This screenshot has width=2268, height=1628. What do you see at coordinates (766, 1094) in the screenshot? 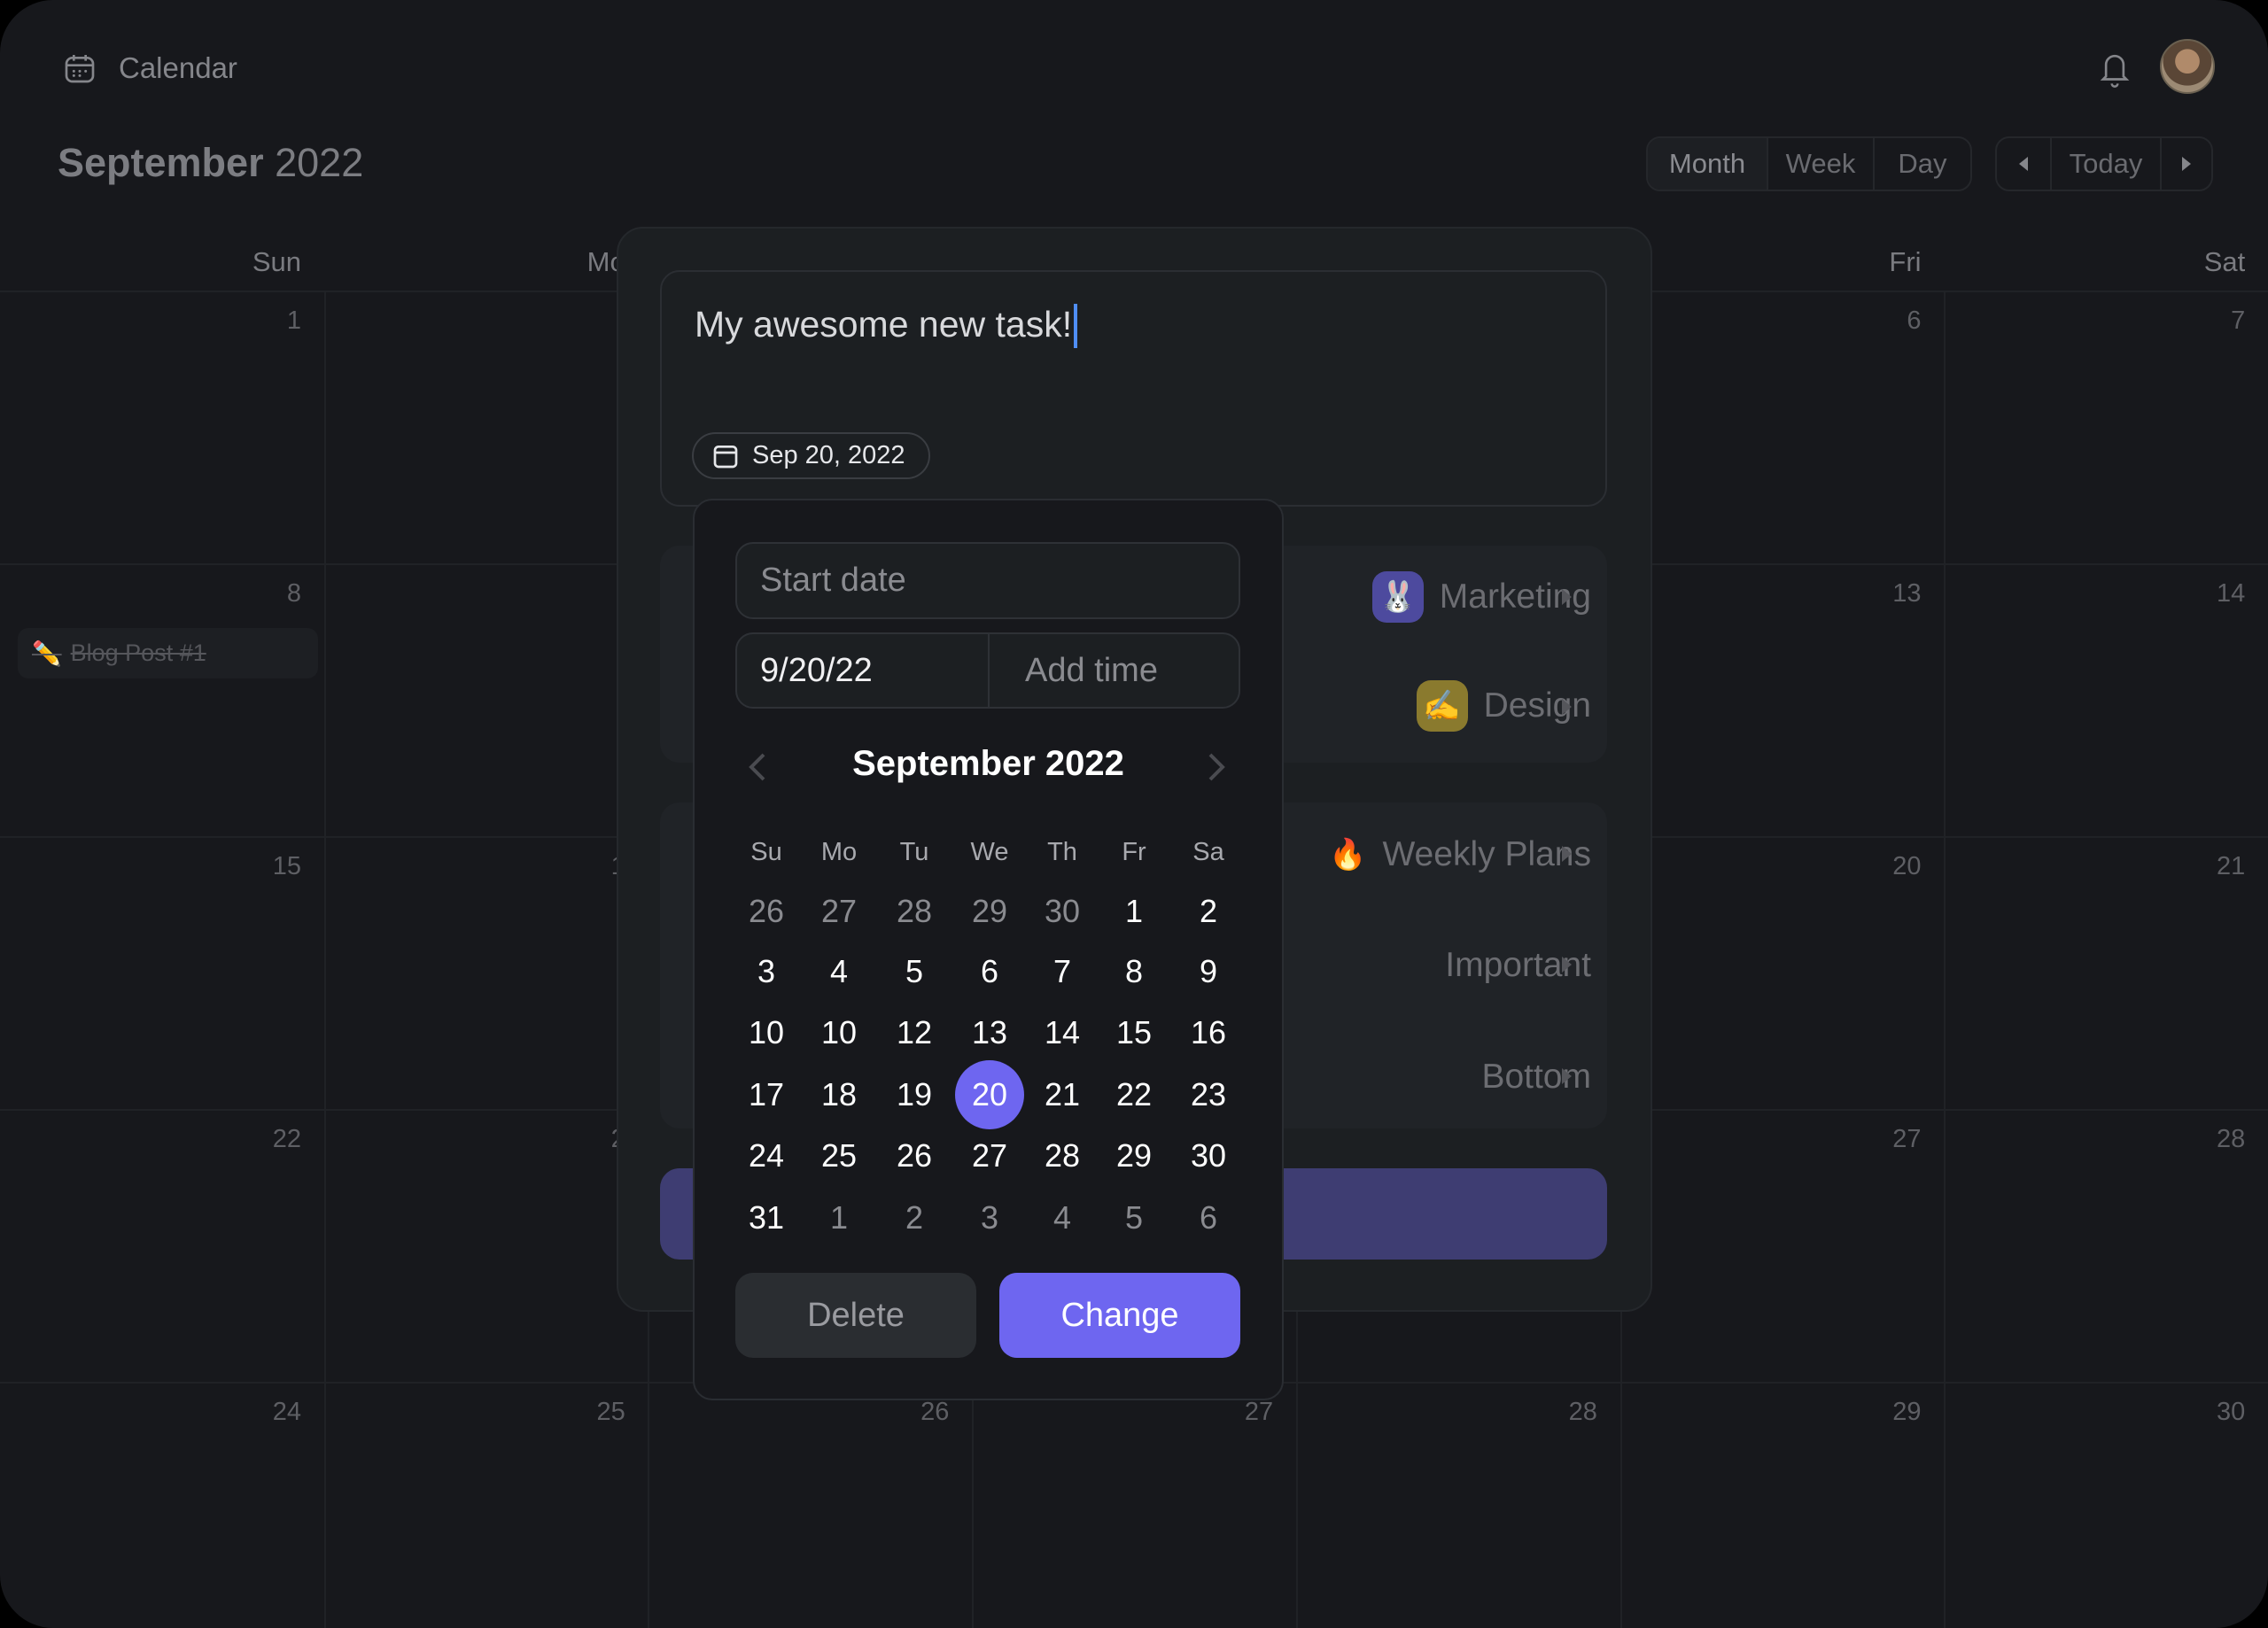
I see `picker-day: 17` at bounding box center [766, 1094].